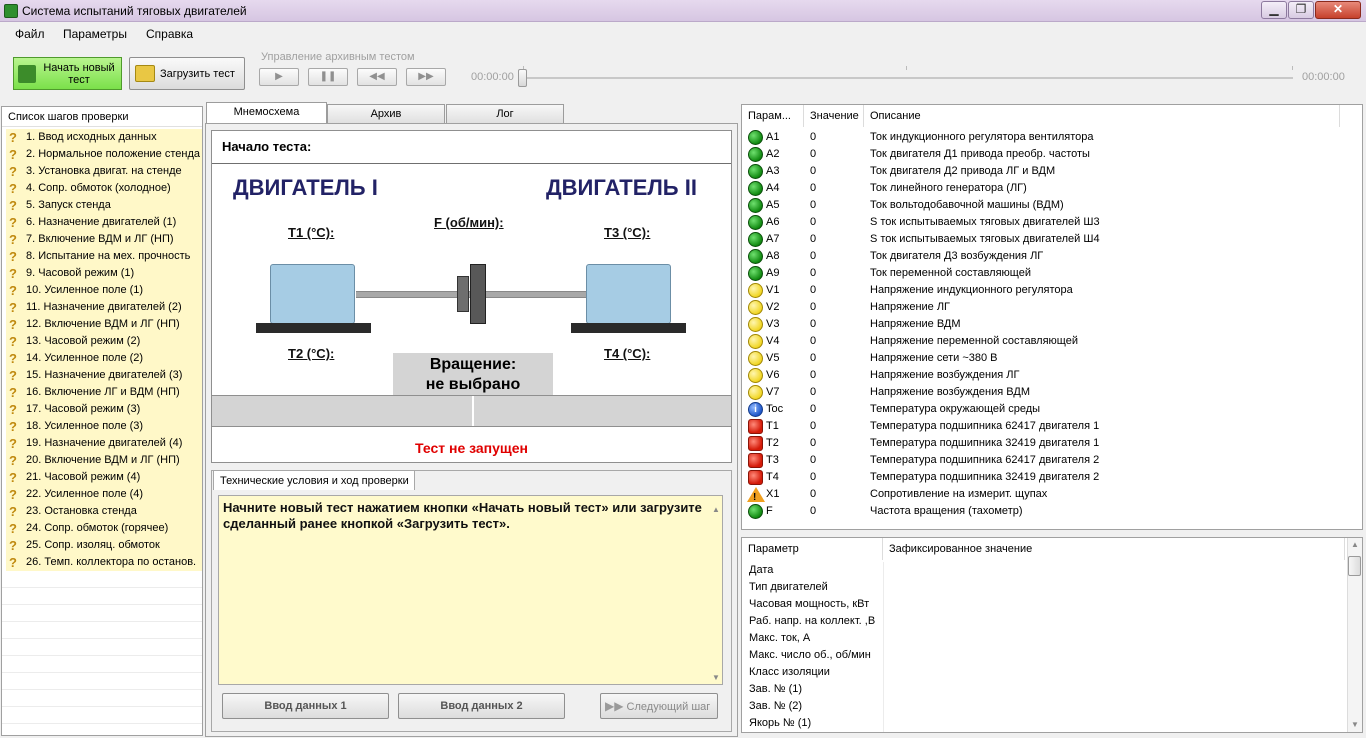  I want to click on menu-help: Справка, so click(169, 34).